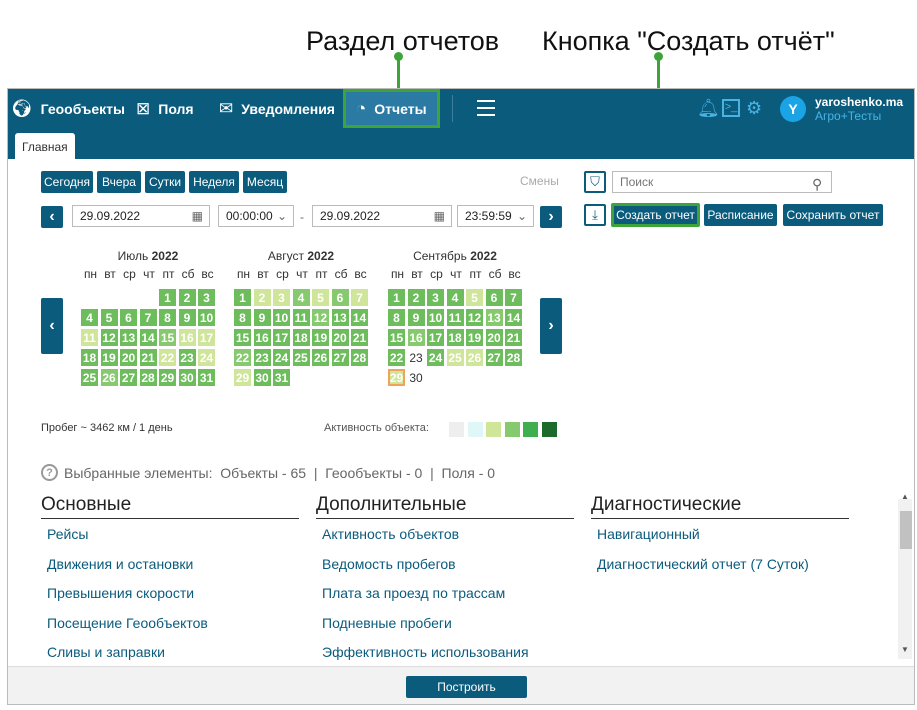 This screenshot has height=710, width=917. I want to click on nav-geo: 🌍︎ Геообъекты, so click(68, 108).